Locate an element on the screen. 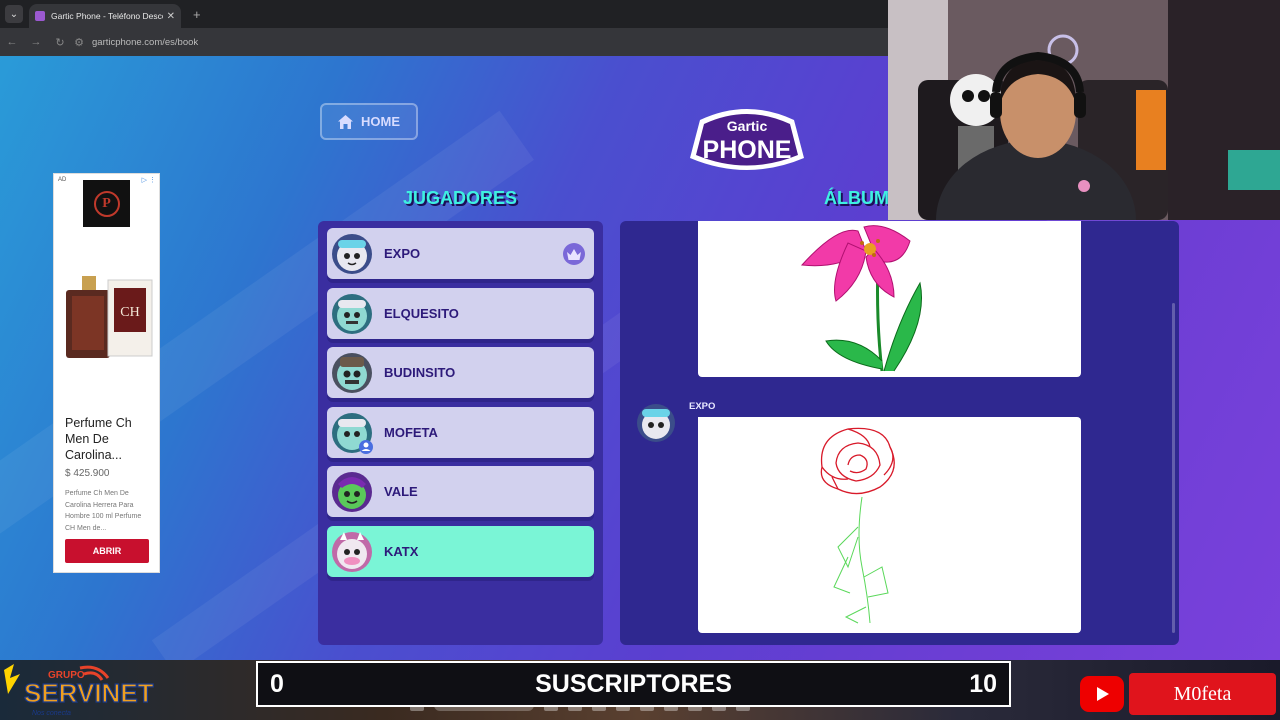 This screenshot has height=720, width=1280. url-field: garticphone.com/es/book is located at coordinates (145, 42).